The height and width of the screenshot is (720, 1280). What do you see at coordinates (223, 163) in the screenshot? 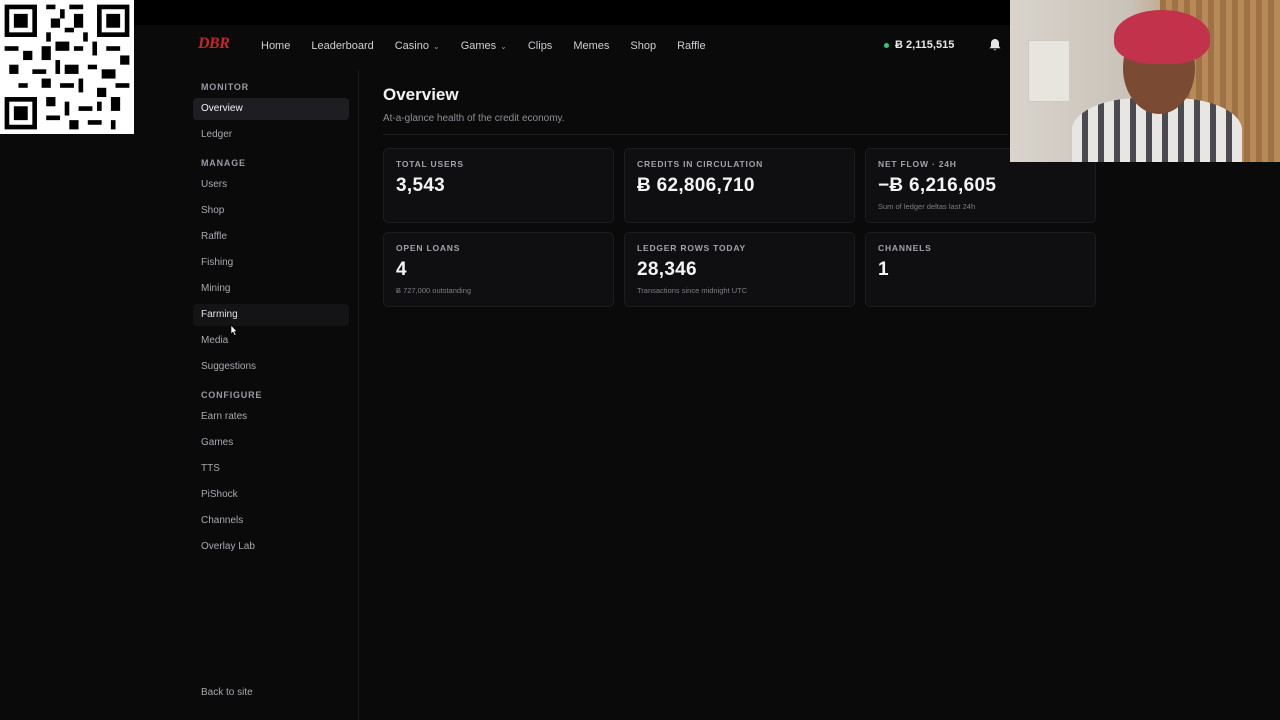
I see `section-title-manage: MANAGE` at bounding box center [223, 163].